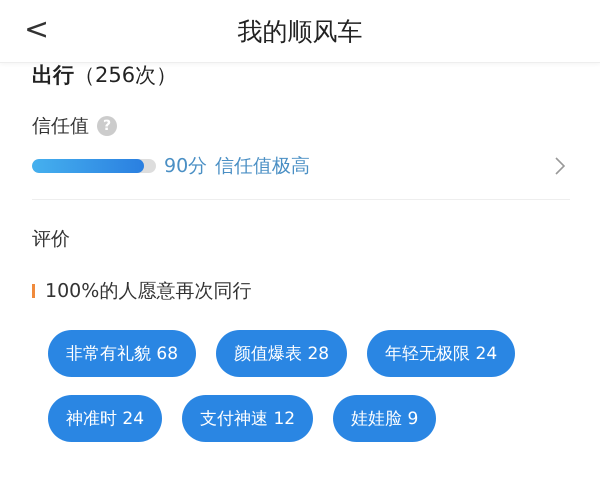 The height and width of the screenshot is (479, 600). What do you see at coordinates (51, 239) in the screenshot?
I see `reviews-title: 评价` at bounding box center [51, 239].